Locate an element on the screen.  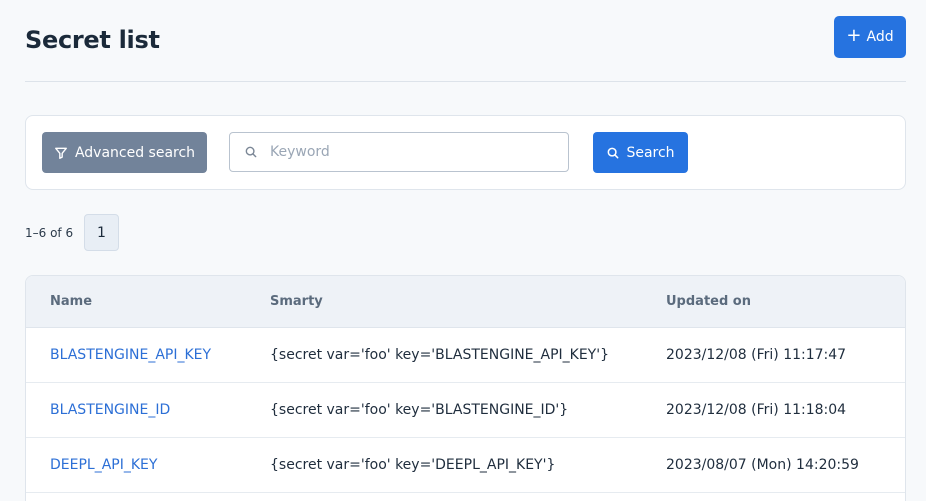
secret-name-link: BLASTENGINE_API_KEY is located at coordinates (130, 355).